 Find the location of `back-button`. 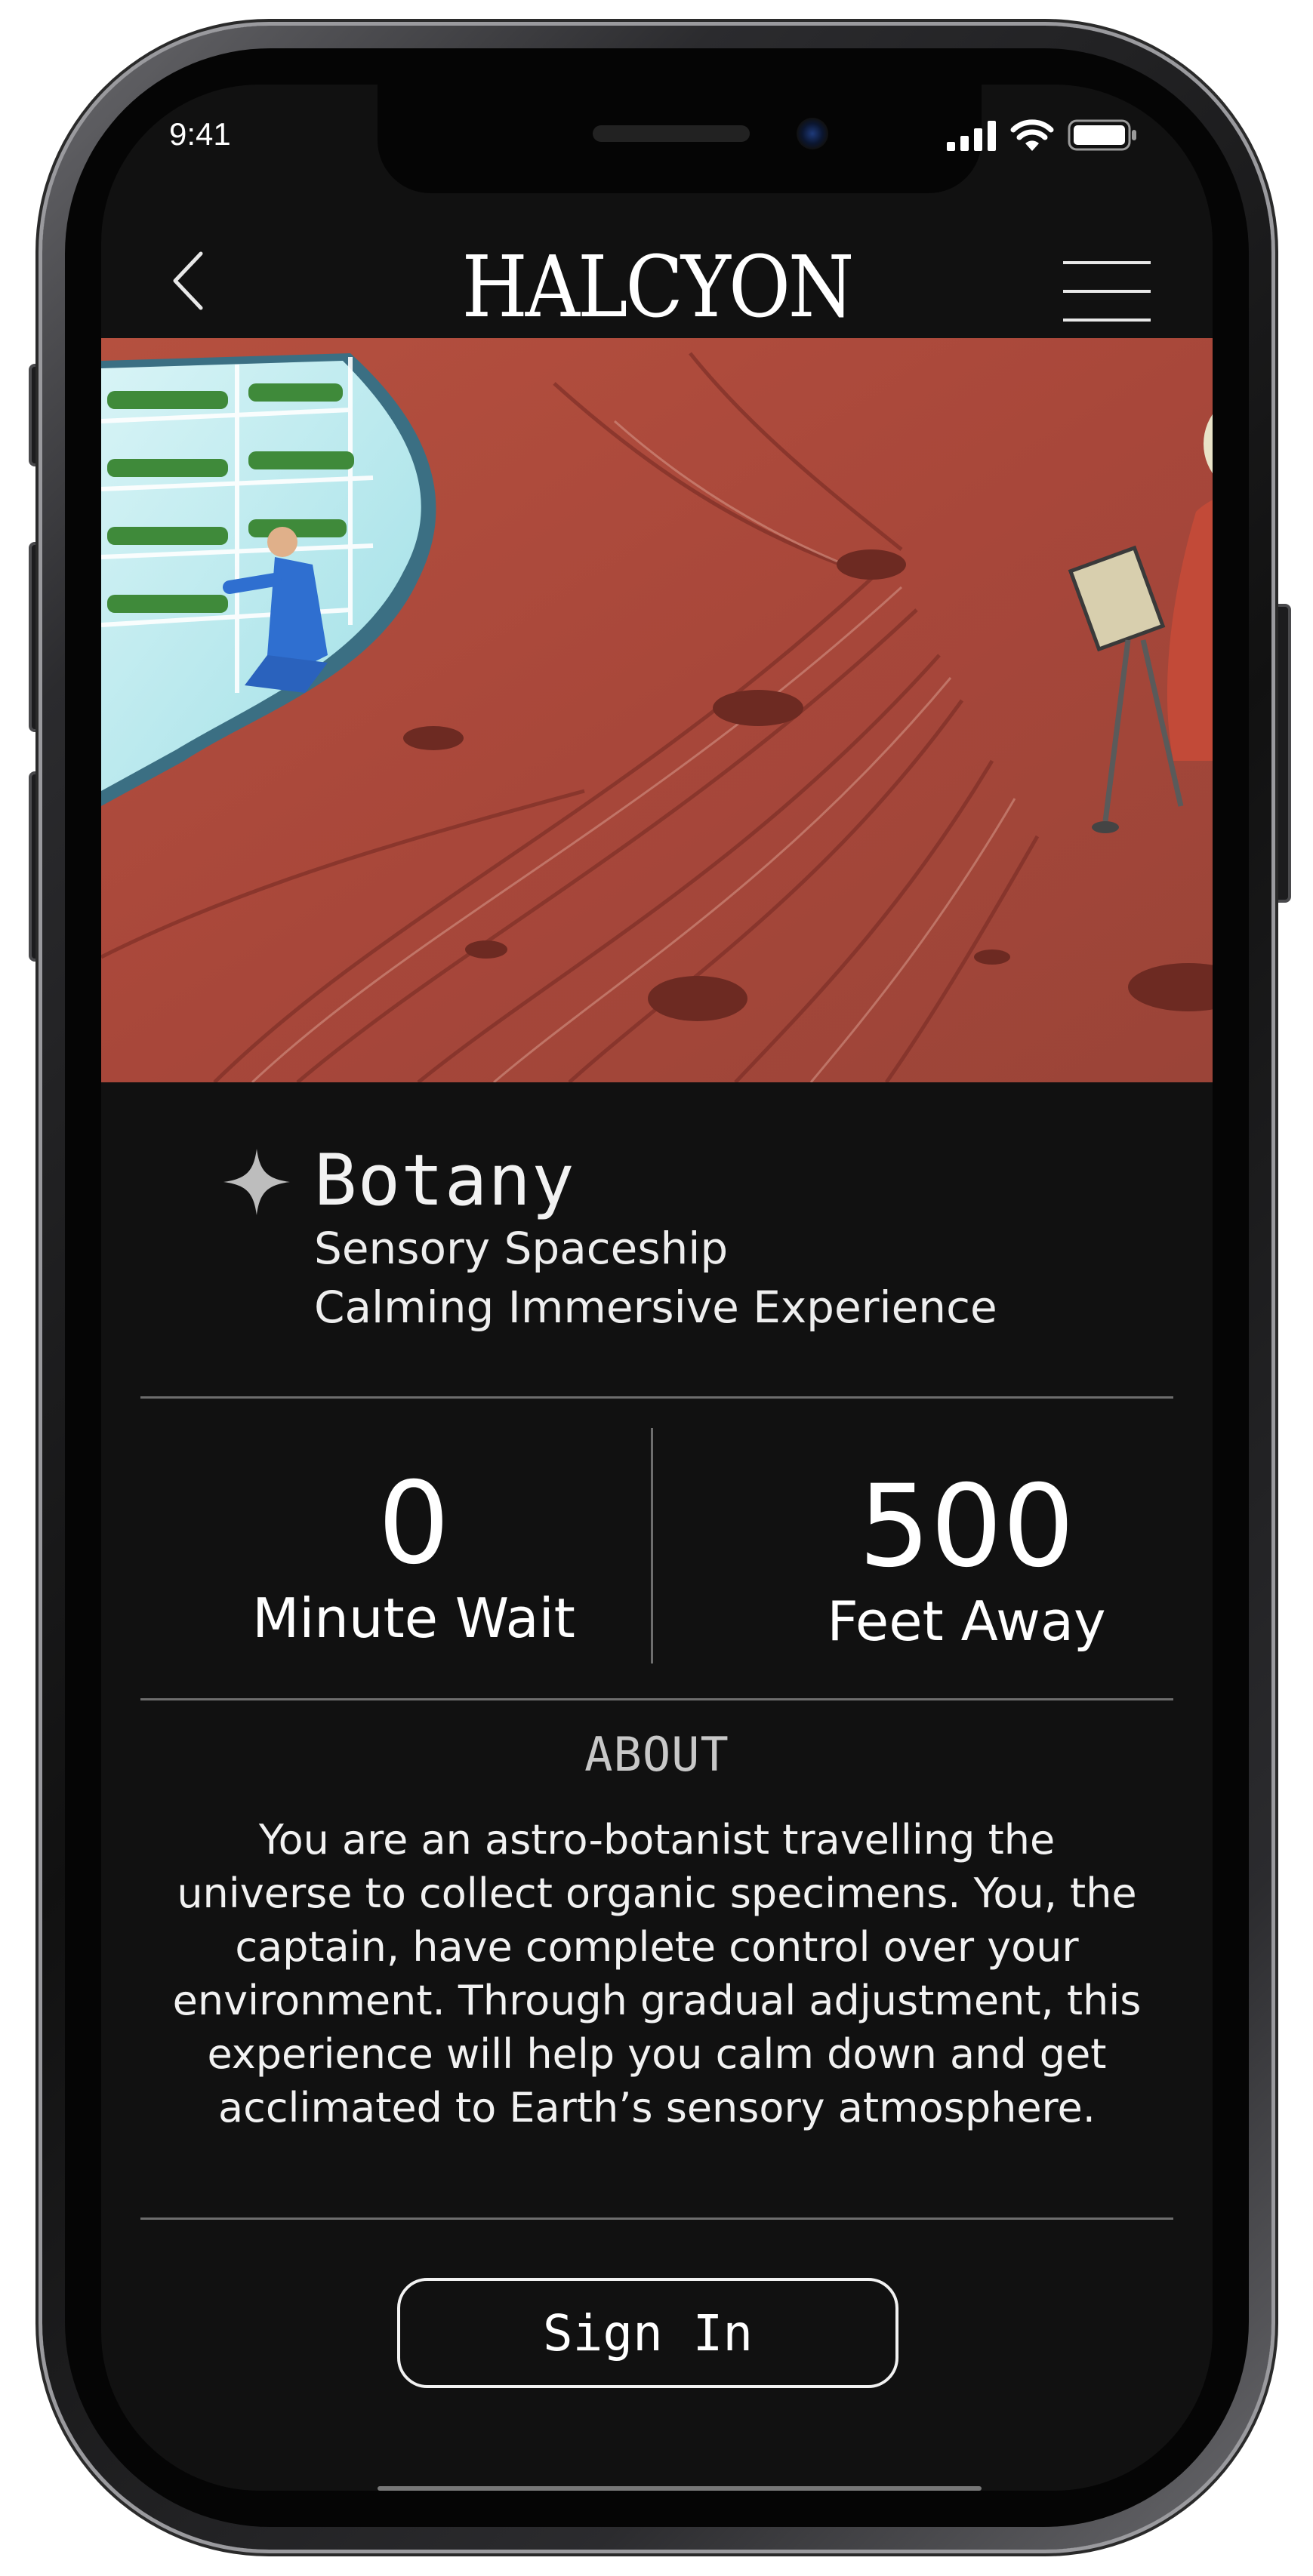

back-button is located at coordinates (192, 280).